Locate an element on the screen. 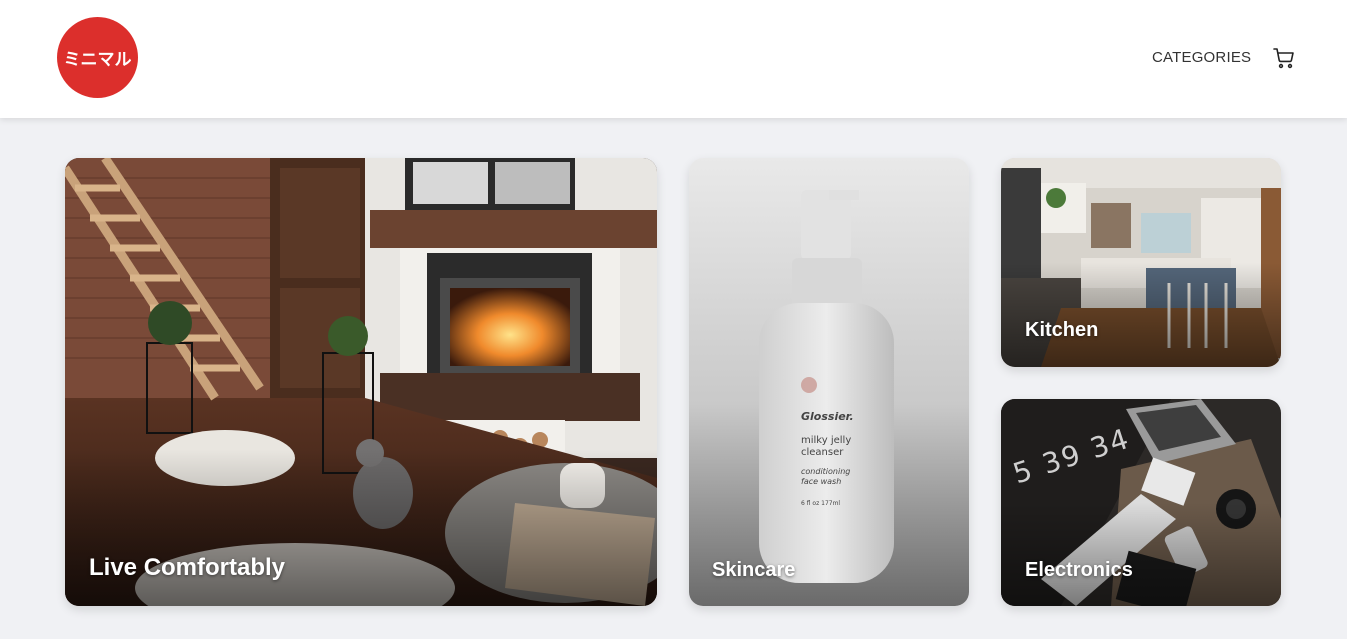 The width and height of the screenshot is (1347, 639). bottle-line-4: face wash is located at coordinates (821, 481).